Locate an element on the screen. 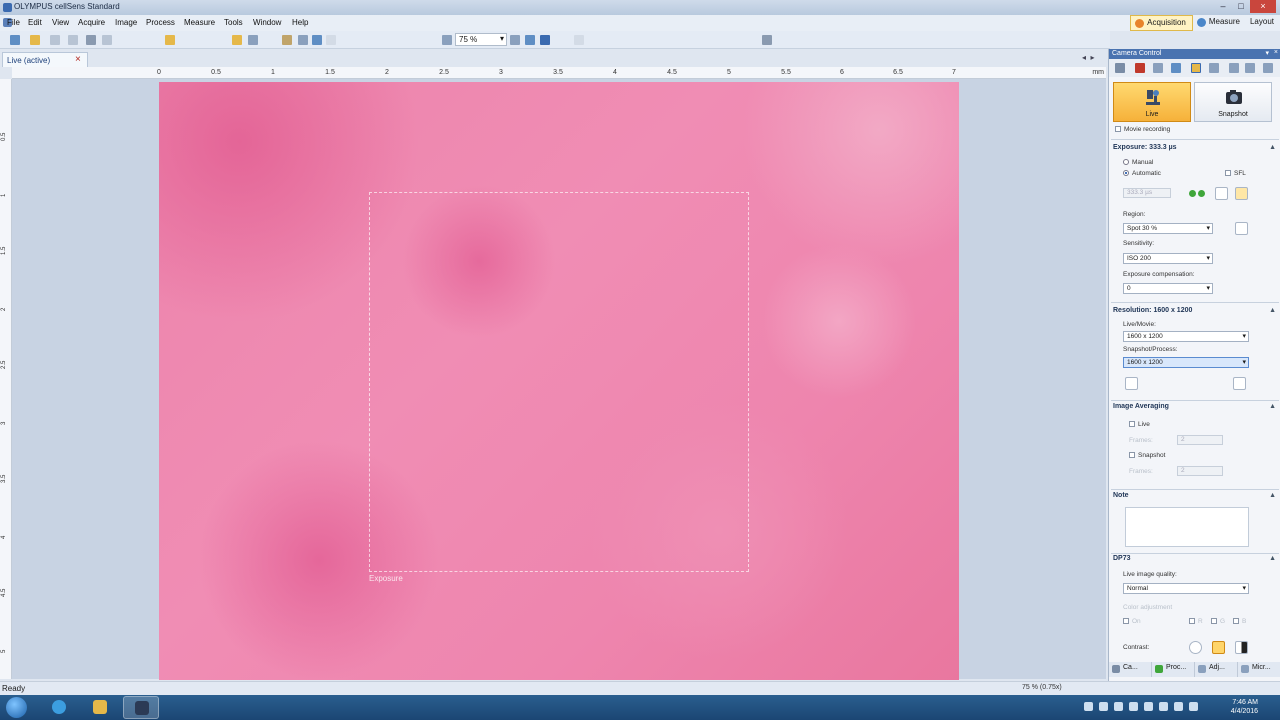 The image size is (1280, 720). stop-icon is located at coordinates (1118, 706).